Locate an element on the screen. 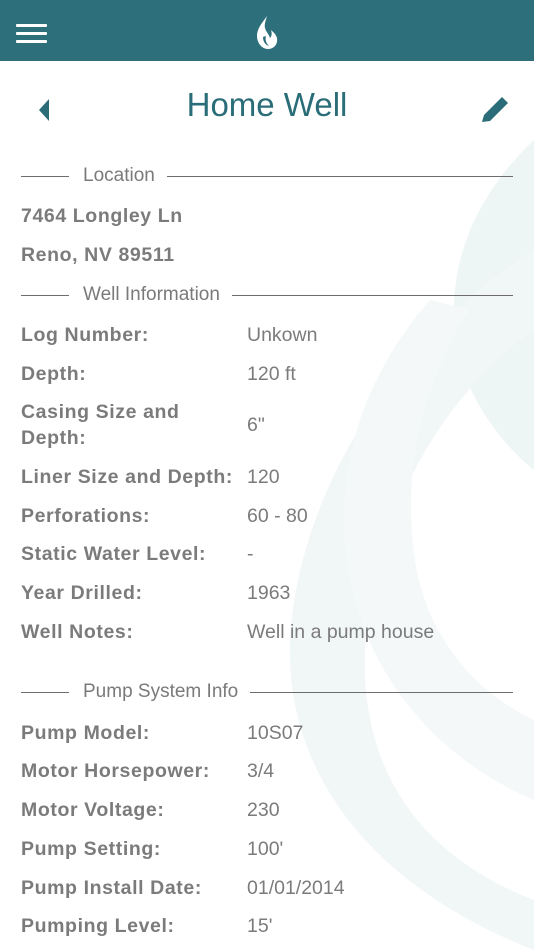 The image size is (534, 950). pump-system-section-header: Pump System Info is located at coordinates (267, 692).